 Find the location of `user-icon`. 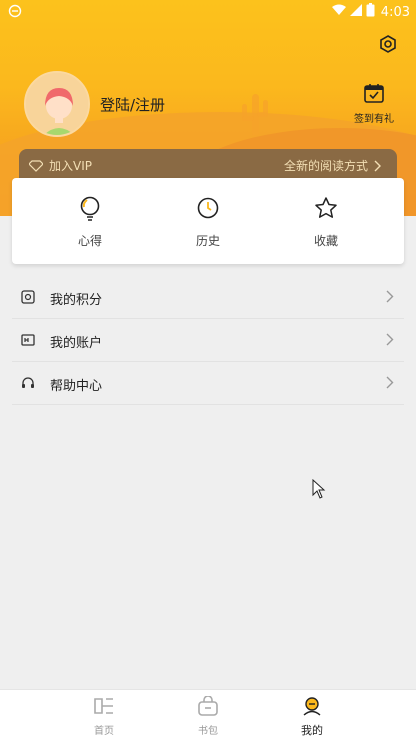

user-icon is located at coordinates (312, 706).